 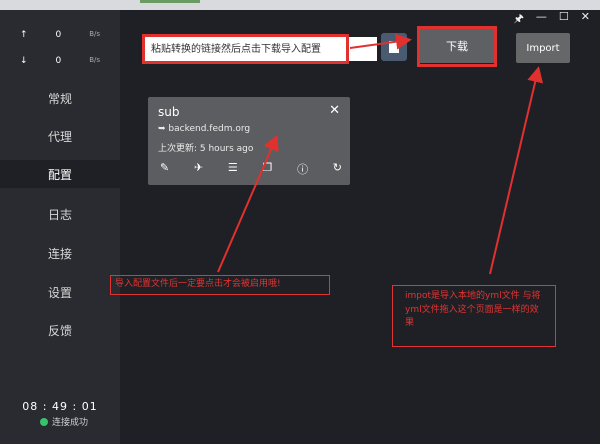 I want to click on profile-url: ➥ backend.fedm.org, so click(x=204, y=129).